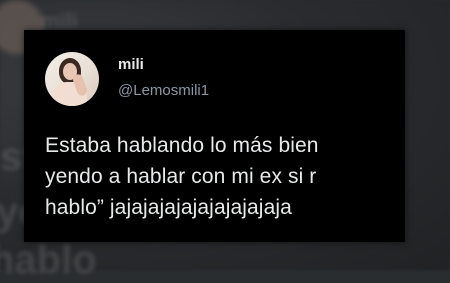 This screenshot has height=283, width=450. Describe the element at coordinates (48, 260) in the screenshot. I see `blurred-line-3: hablo` at that location.